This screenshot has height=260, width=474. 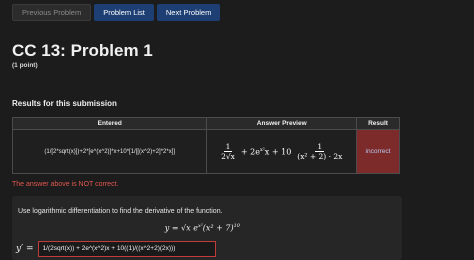 I want to click on preview-middle-term: + 2ex²x + 10, so click(x=266, y=152).